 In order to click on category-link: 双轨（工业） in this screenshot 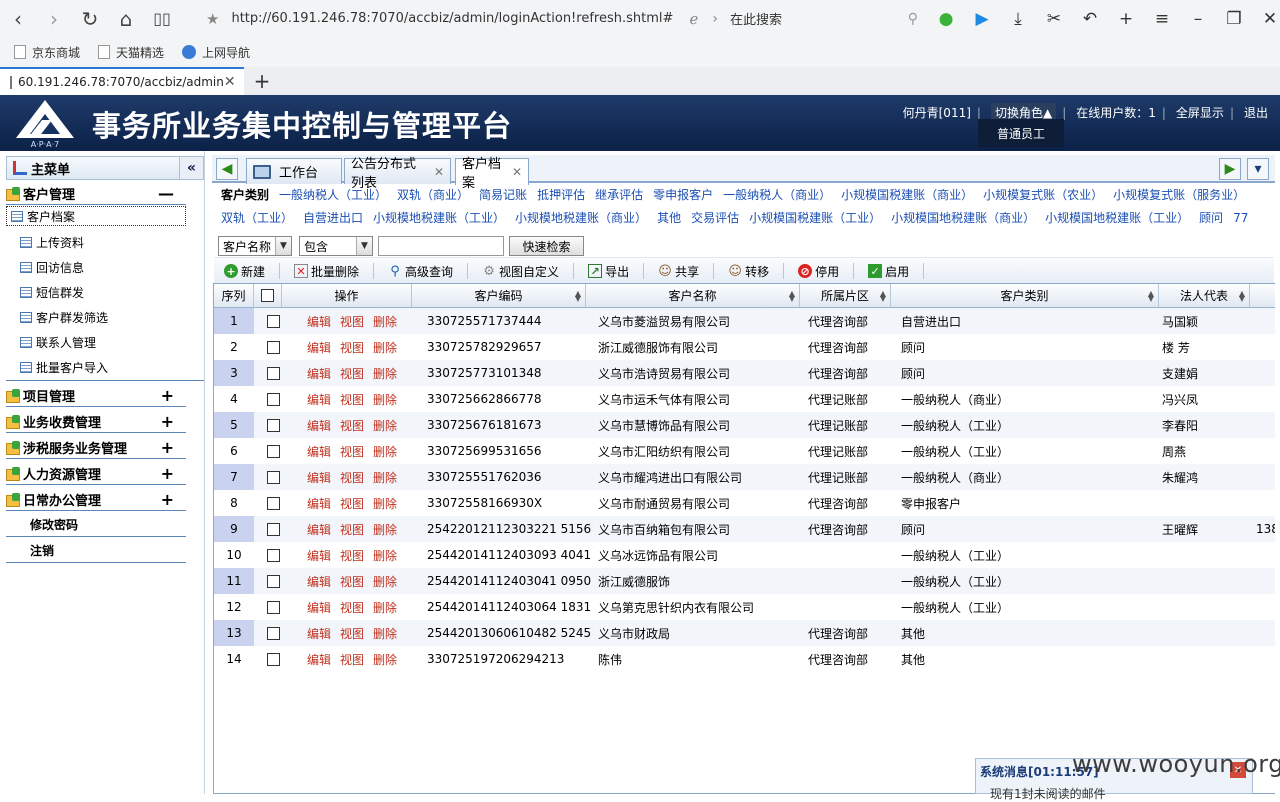, I will do `click(257, 218)`.